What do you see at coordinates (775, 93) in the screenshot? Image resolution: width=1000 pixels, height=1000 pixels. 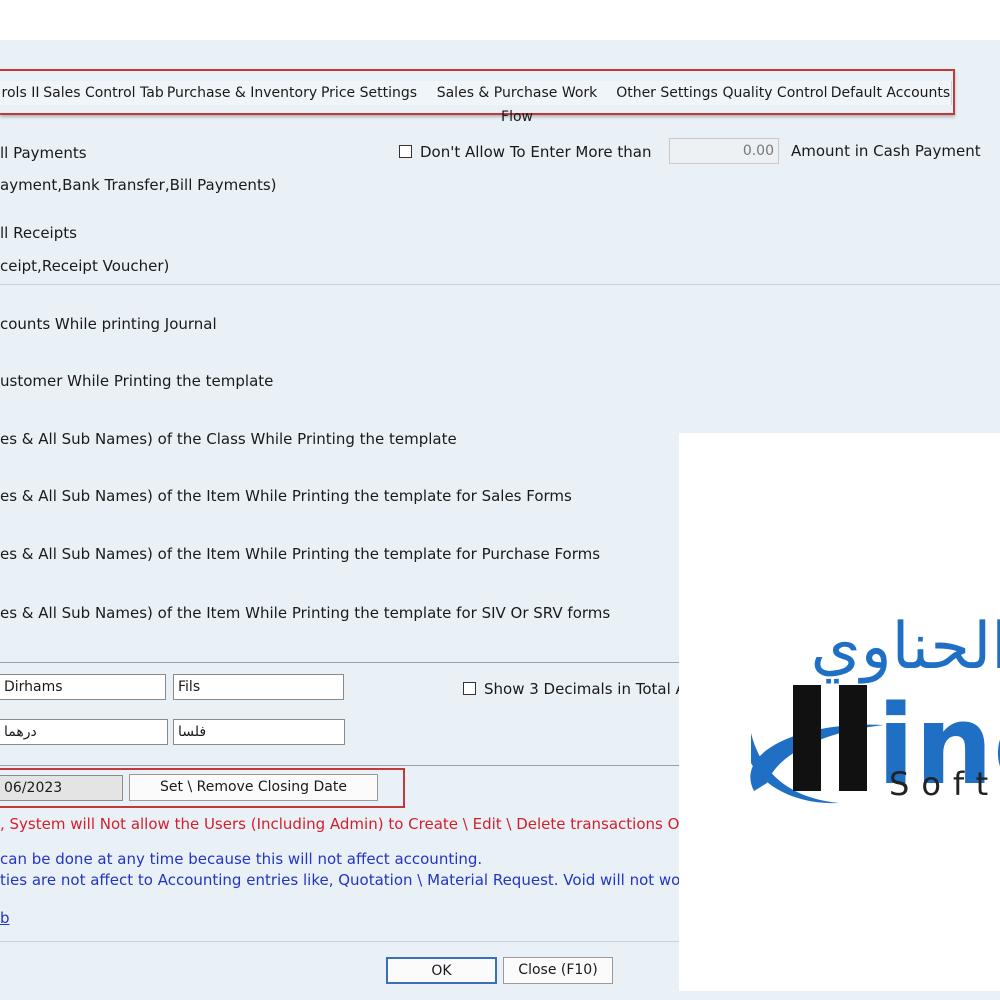 I see `tab-quality-control: Quality Control` at bounding box center [775, 93].